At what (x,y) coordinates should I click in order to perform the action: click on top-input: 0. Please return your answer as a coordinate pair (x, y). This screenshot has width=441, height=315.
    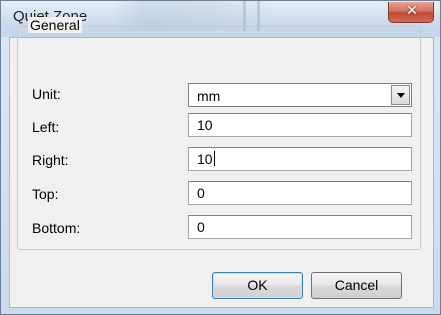
    Looking at the image, I should click on (300, 193).